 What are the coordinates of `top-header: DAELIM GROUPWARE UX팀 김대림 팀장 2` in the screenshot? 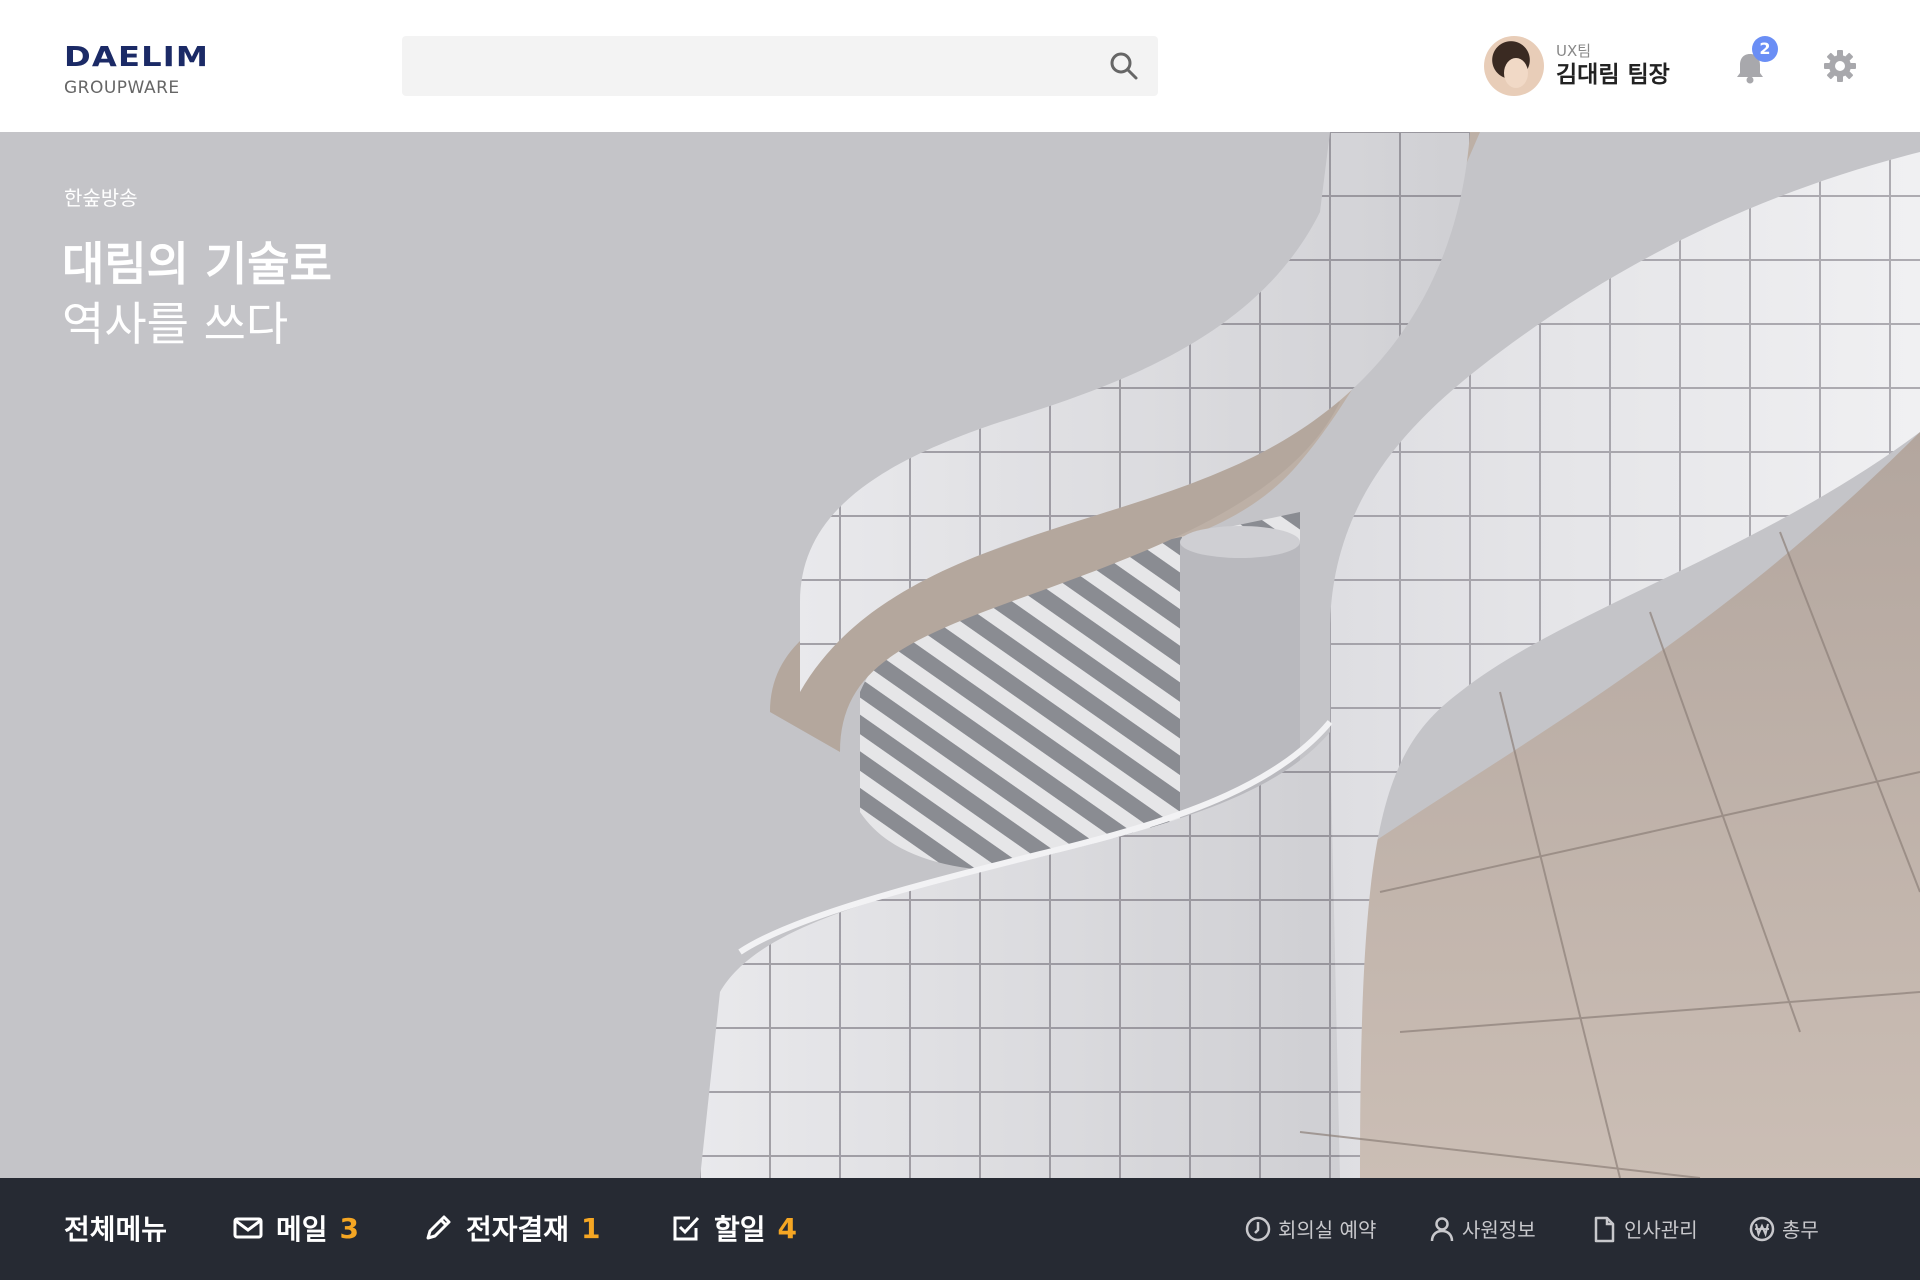 It's located at (960, 66).